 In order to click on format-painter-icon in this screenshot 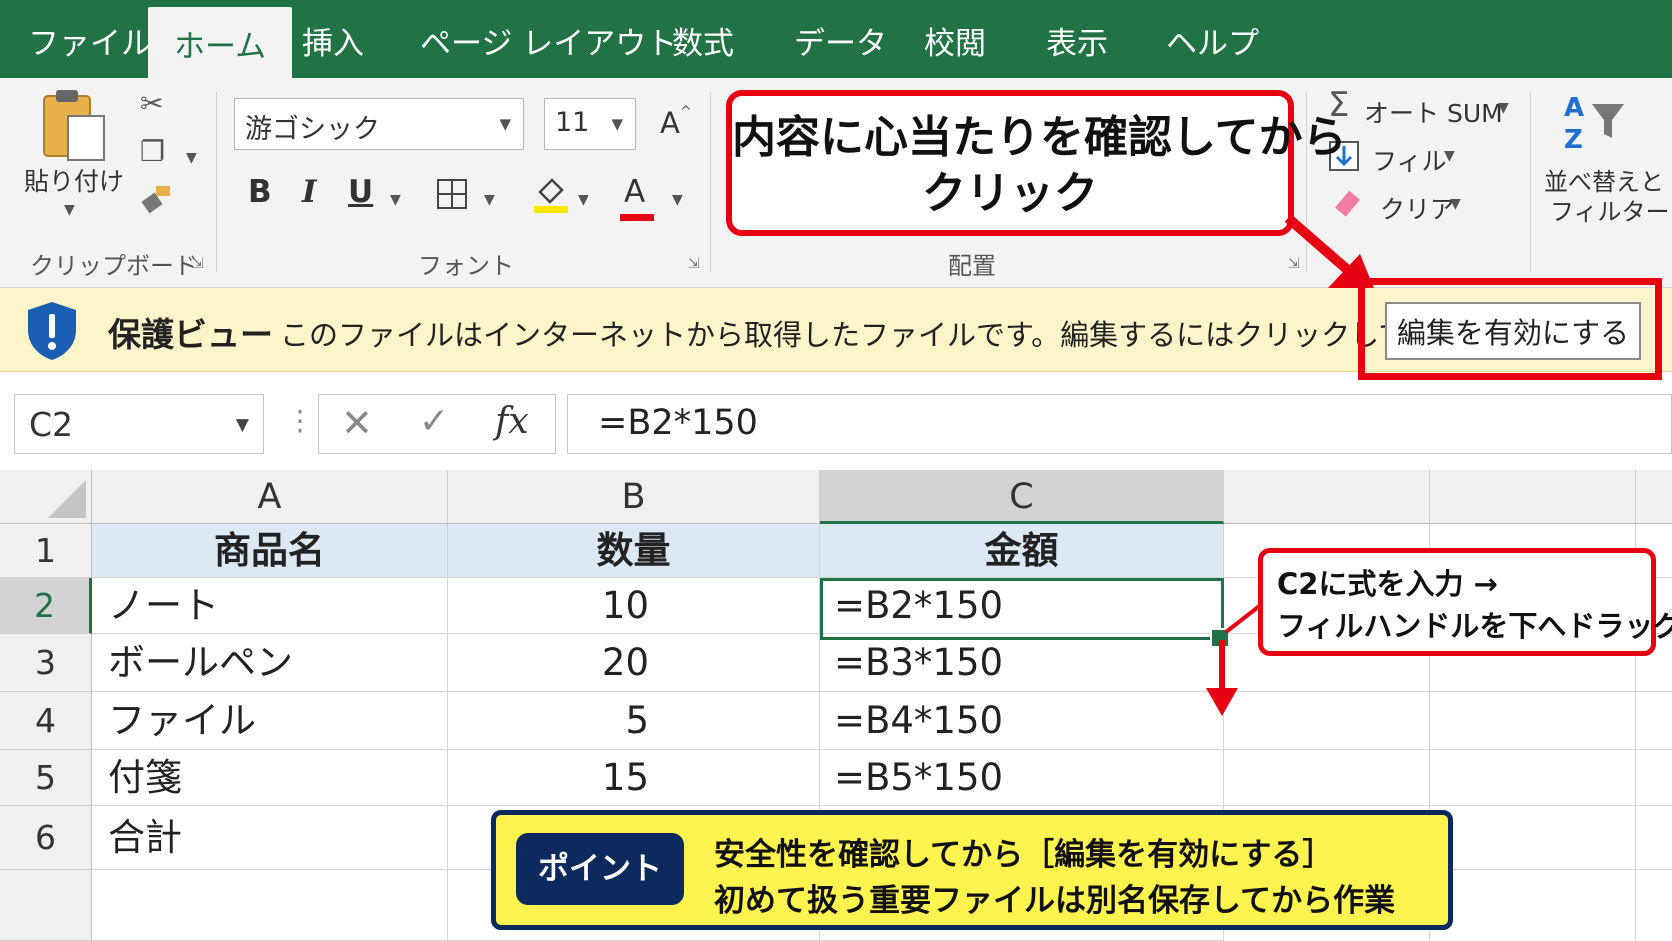, I will do `click(157, 201)`.